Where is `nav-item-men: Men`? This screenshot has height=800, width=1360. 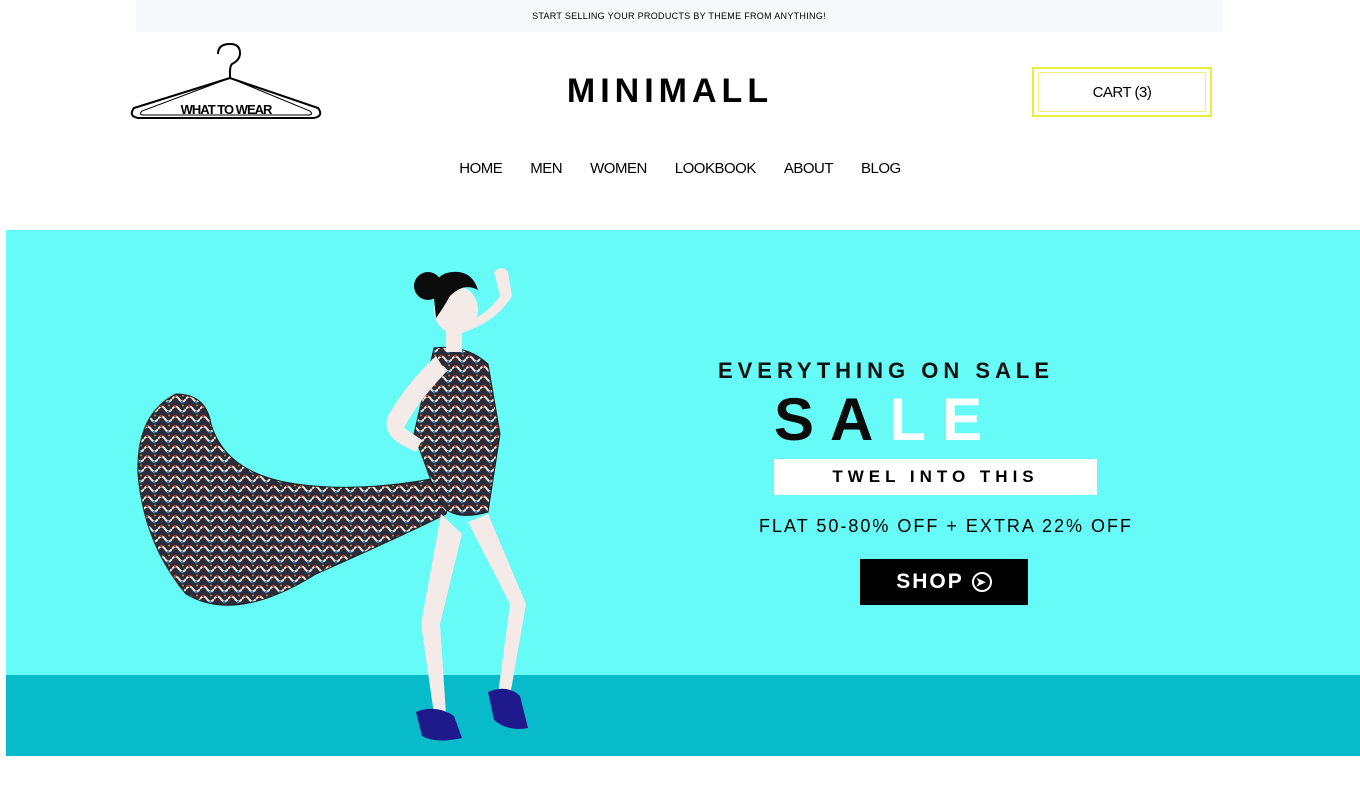 nav-item-men: Men is located at coordinates (546, 168).